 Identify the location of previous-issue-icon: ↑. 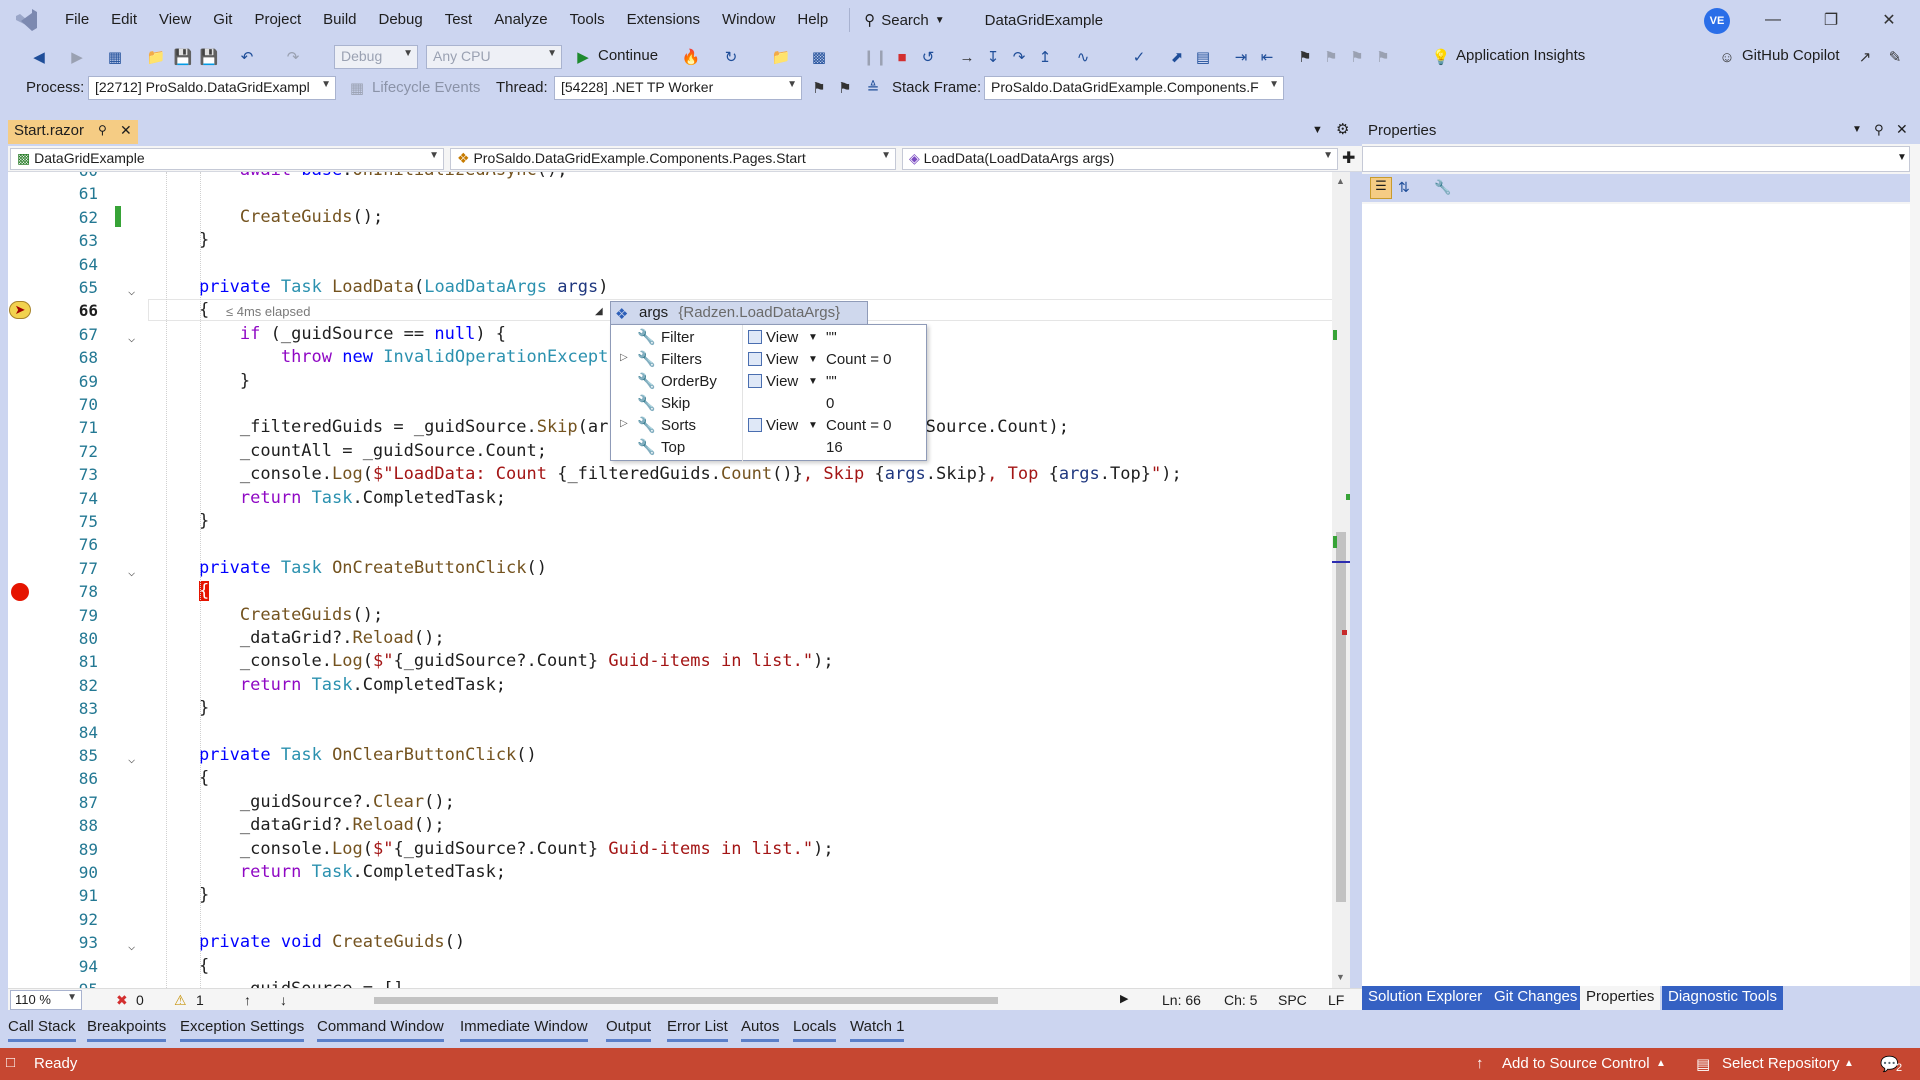
(247, 1000).